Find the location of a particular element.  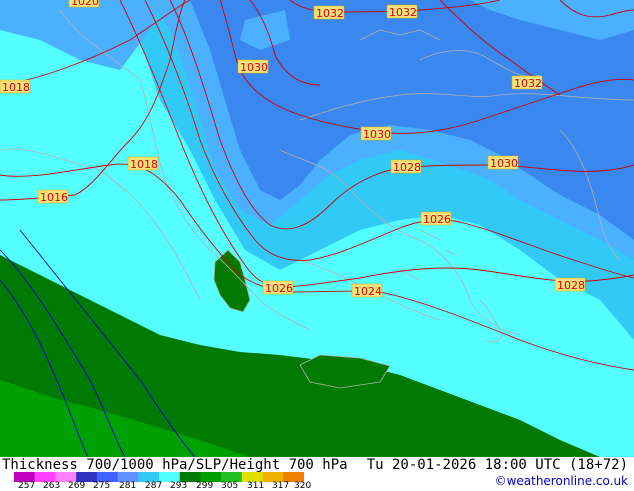

svg-text: 1016 is located at coordinates (54, 197).